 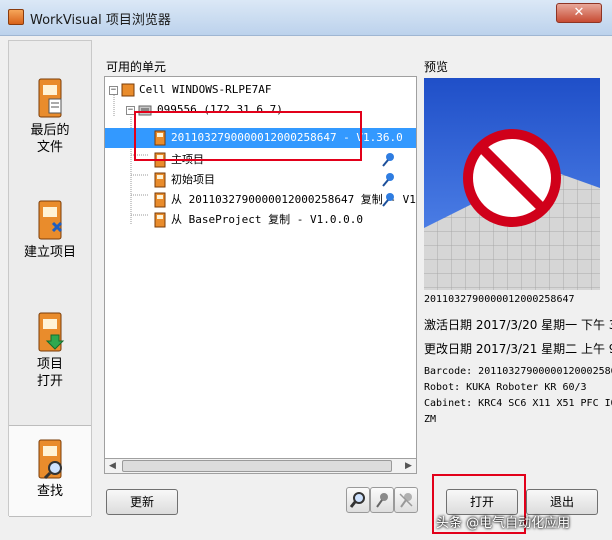 I want to click on app-icon, so click(x=16, y=17).